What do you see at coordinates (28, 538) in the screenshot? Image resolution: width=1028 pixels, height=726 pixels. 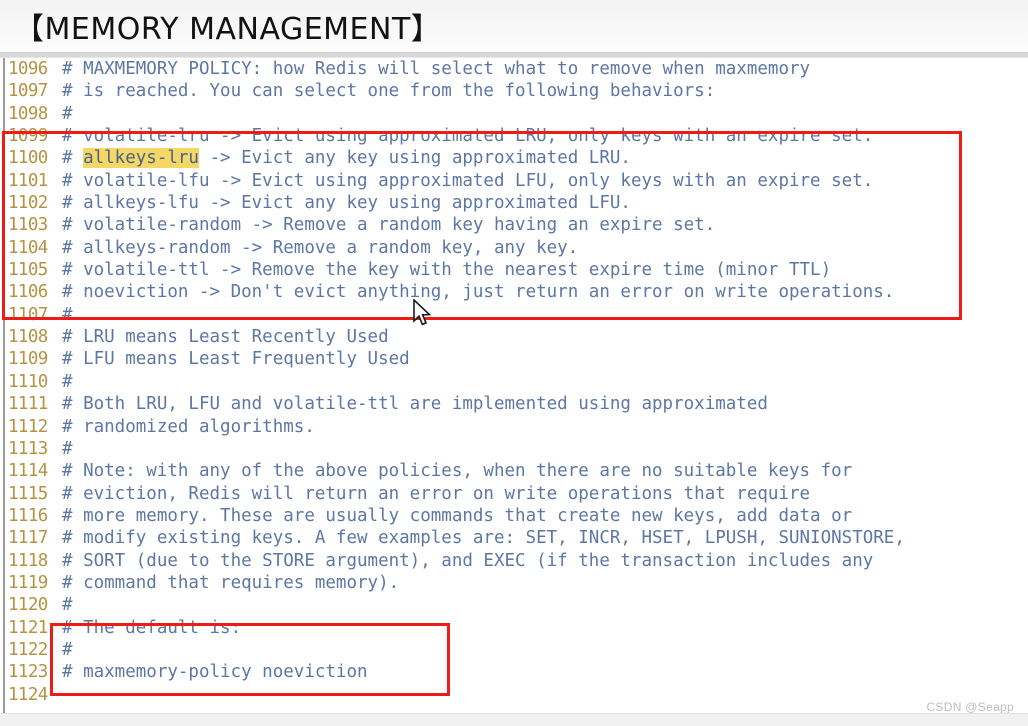 I see `line-number: 1117` at bounding box center [28, 538].